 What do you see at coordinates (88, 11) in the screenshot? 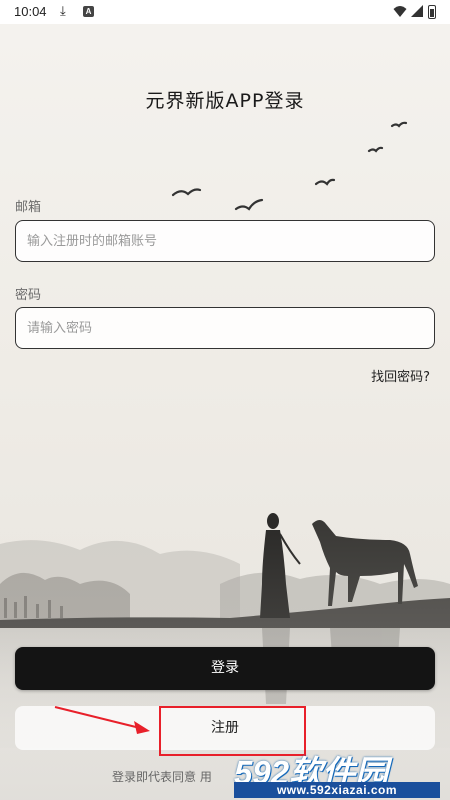
I see `a-notification-icon: A` at bounding box center [88, 11].